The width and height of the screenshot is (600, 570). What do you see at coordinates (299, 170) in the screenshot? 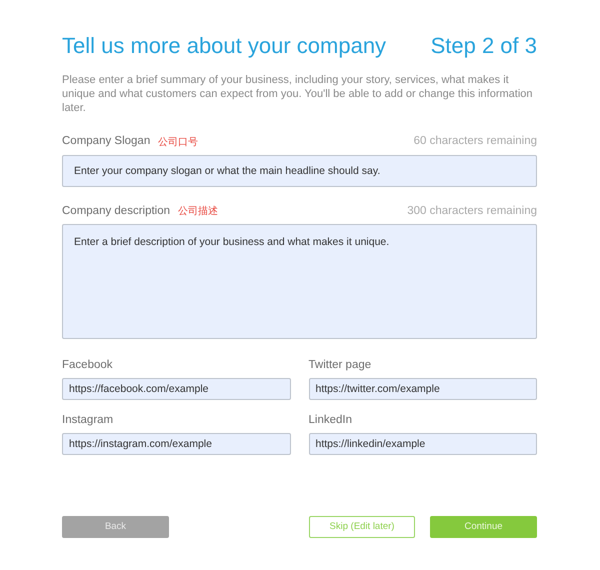
I see `input-field: Enter your company slogan or what the main headline should say.` at bounding box center [299, 170].